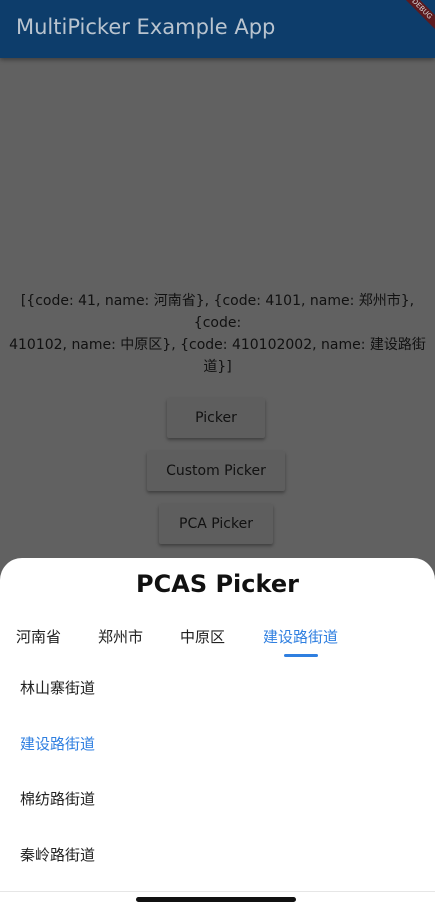 This screenshot has height=912, width=435. I want to click on app-title: MultiPicker Example App, so click(146, 27).